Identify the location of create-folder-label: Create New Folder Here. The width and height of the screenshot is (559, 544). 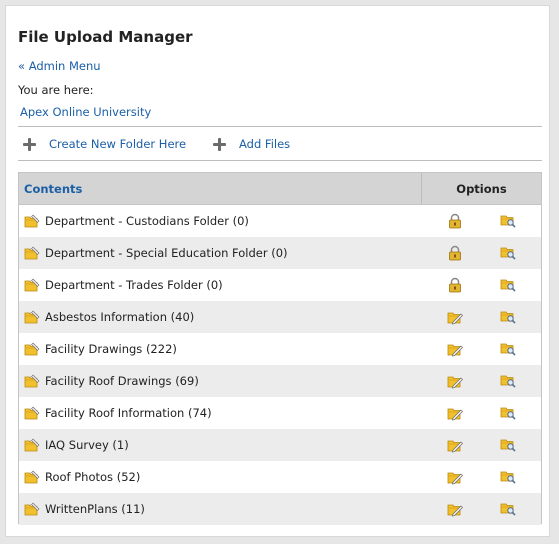
(118, 144).